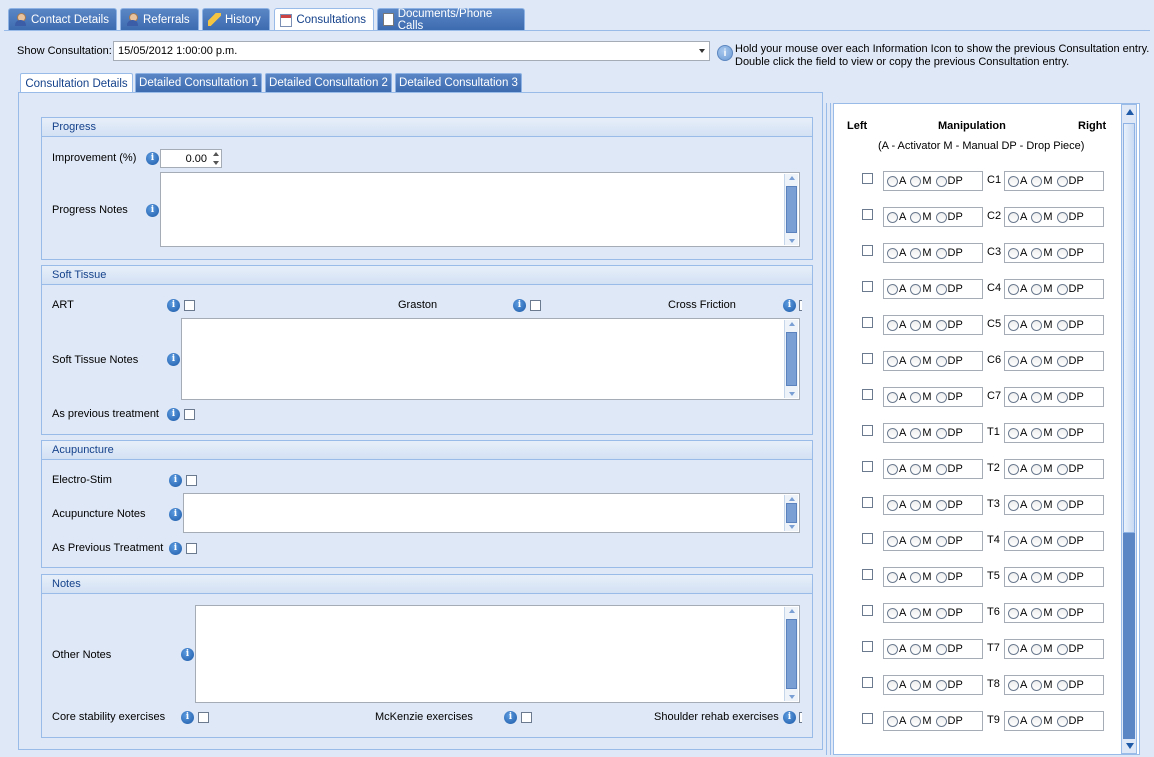 Image resolution: width=1154 pixels, height=757 pixels. Describe the element at coordinates (76, 83) in the screenshot. I see `subtab-consultation-details: Consultation Details` at that location.